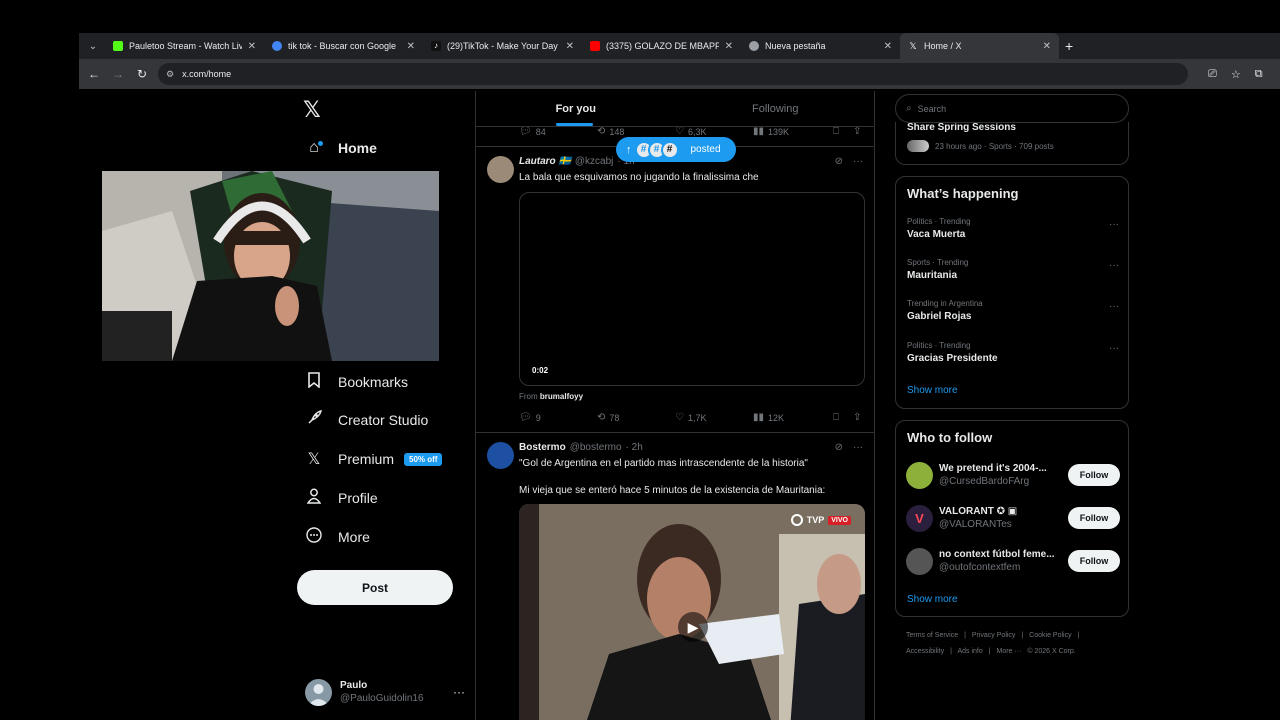  I want to click on tab-for-you: For you, so click(576, 108).